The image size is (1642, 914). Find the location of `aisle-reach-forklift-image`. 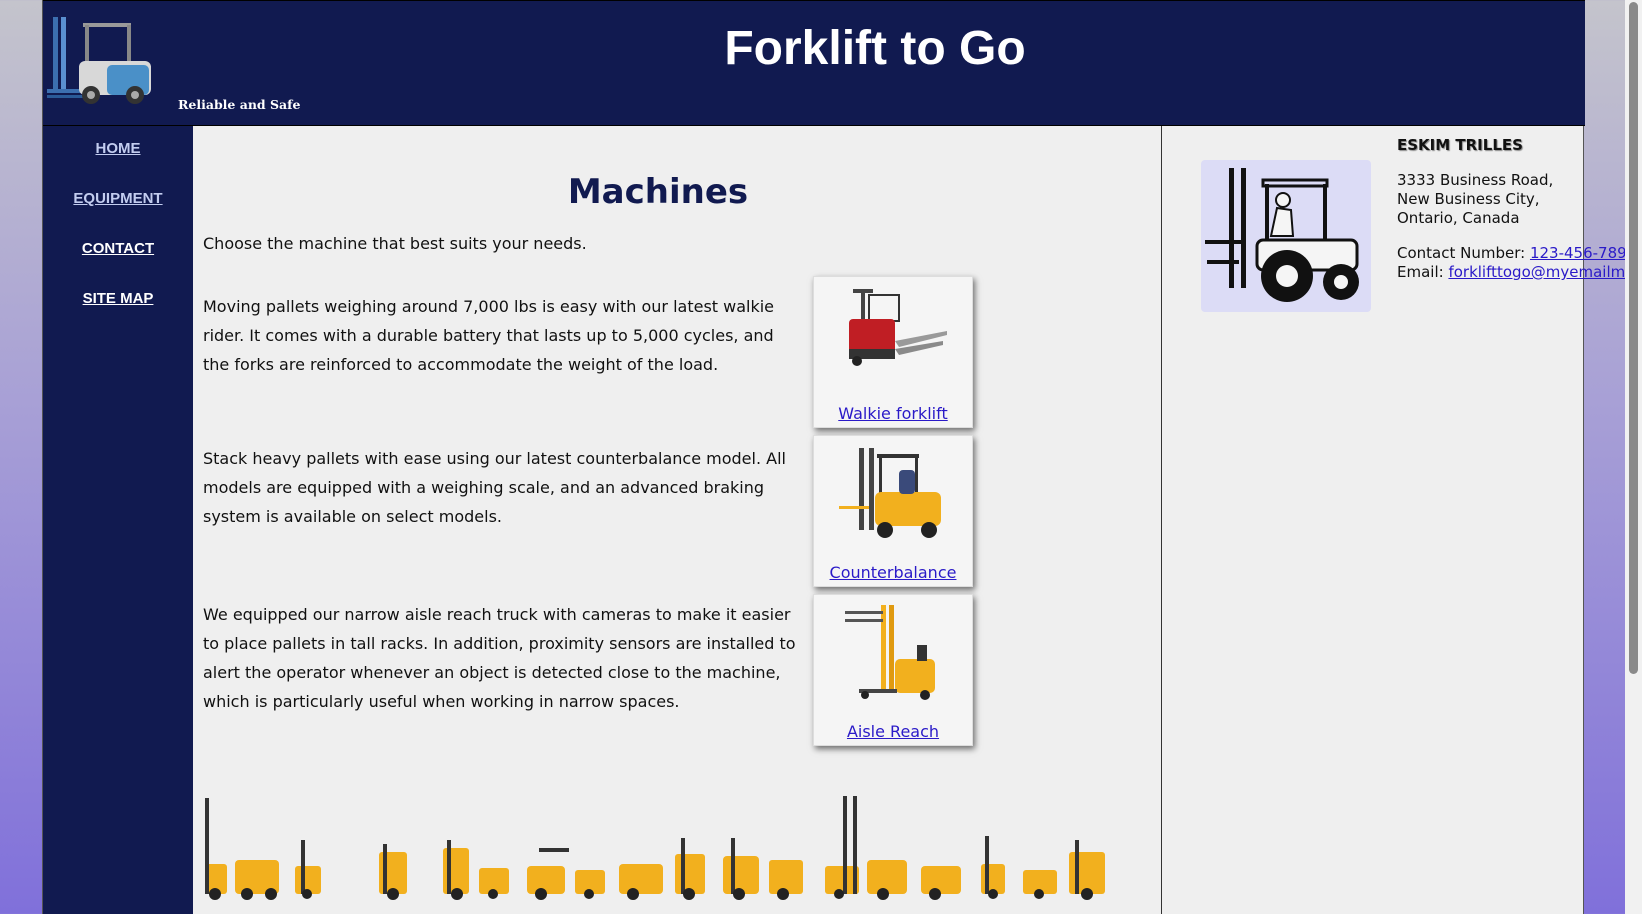

aisle-reach-forklift-image is located at coordinates (890, 652).